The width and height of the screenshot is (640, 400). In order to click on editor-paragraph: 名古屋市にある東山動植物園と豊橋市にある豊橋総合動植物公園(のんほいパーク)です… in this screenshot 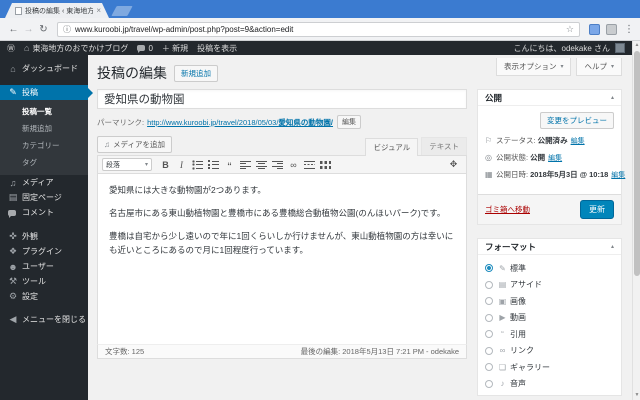, I will do `click(277, 213)`.